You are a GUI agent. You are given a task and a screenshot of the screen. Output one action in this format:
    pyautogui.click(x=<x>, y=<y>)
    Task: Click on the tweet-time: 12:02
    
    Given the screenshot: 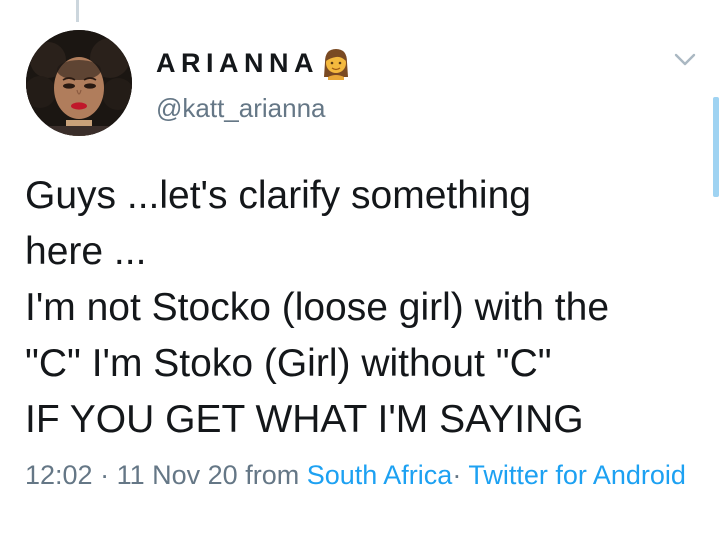 What is the action you would take?
    pyautogui.click(x=59, y=475)
    